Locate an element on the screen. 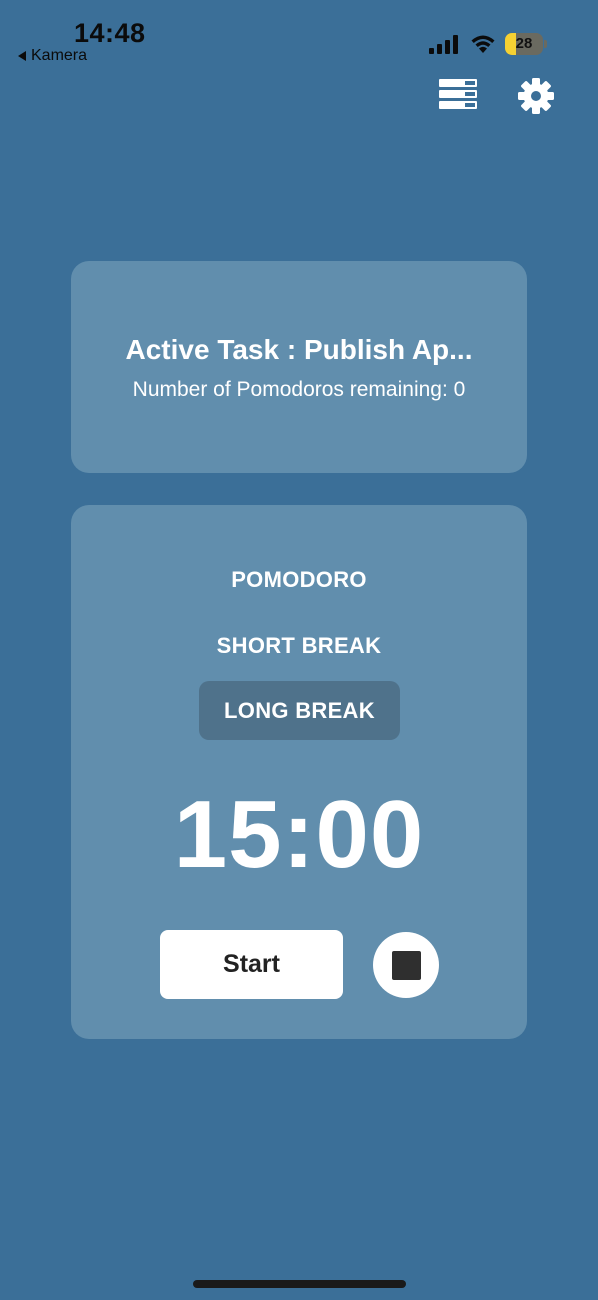 The image size is (598, 1300). timer-display: 15:00 is located at coordinates (299, 834).